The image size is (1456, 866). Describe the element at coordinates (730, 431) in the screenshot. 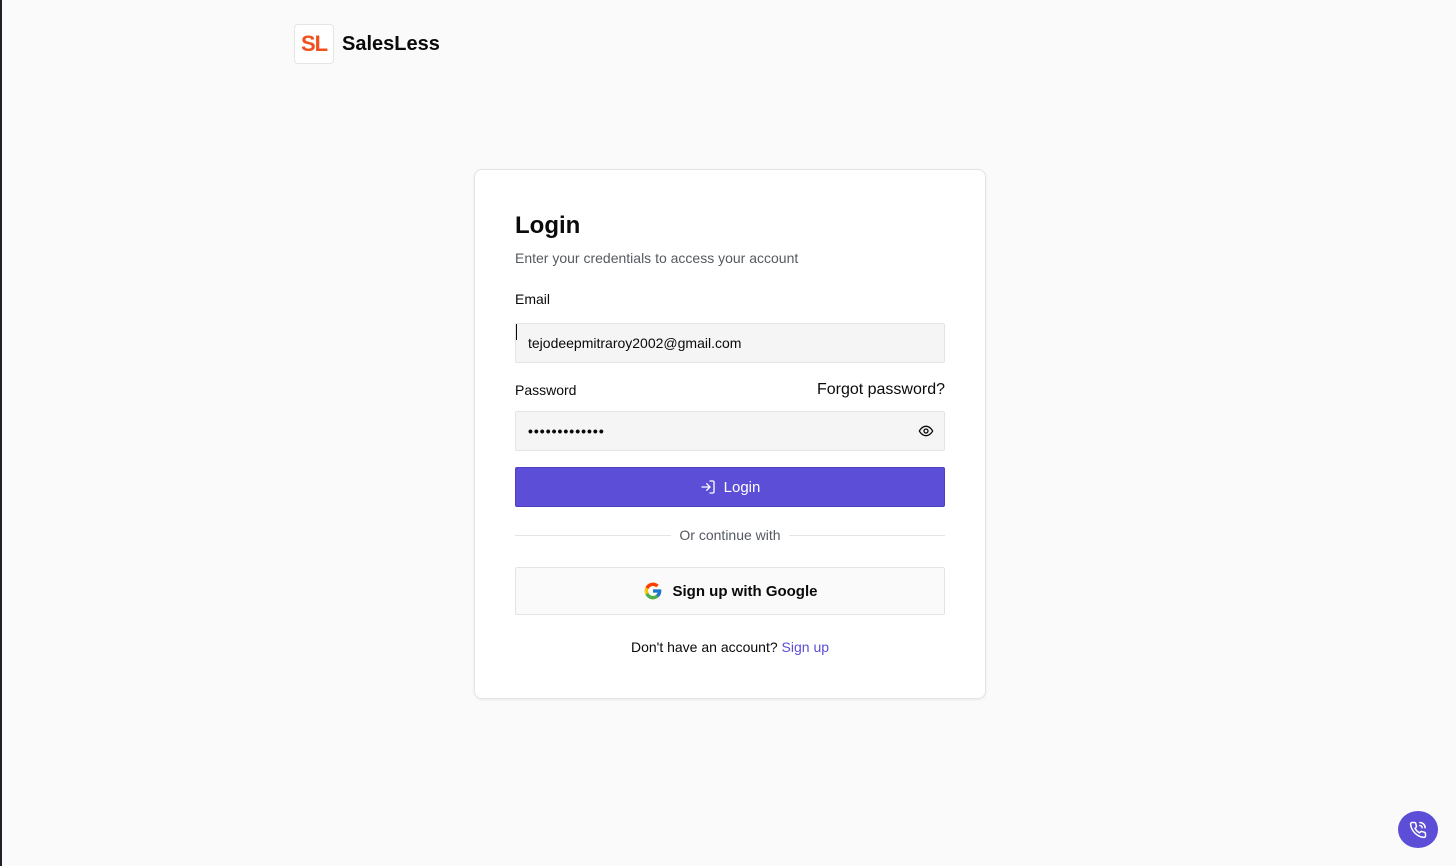

I see `password-input: •••••••••••••` at that location.